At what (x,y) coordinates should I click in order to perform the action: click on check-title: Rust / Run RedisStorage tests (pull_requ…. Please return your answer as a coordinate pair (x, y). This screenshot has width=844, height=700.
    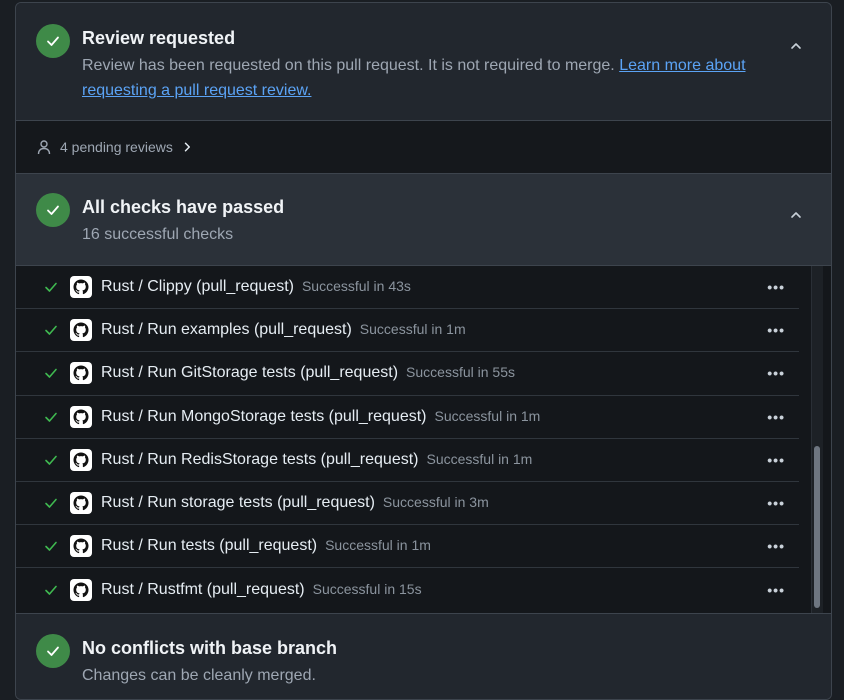
    Looking at the image, I should click on (260, 459).